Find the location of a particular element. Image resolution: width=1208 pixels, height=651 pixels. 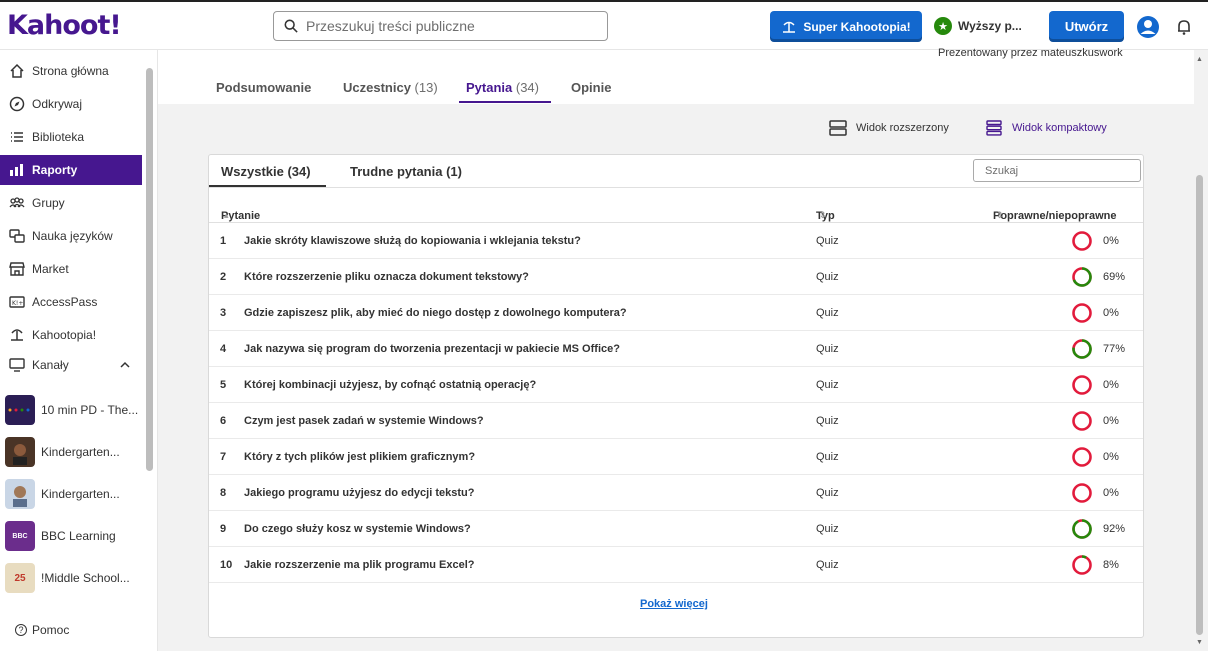

channel-label: BBC Learning is located at coordinates (78, 536).